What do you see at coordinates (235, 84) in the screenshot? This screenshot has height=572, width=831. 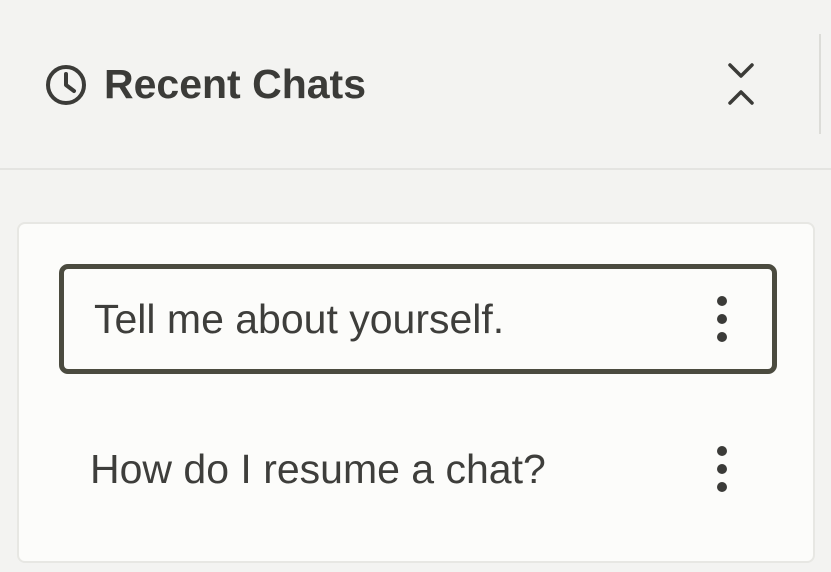 I see `panel-title: Recent Chats` at bounding box center [235, 84].